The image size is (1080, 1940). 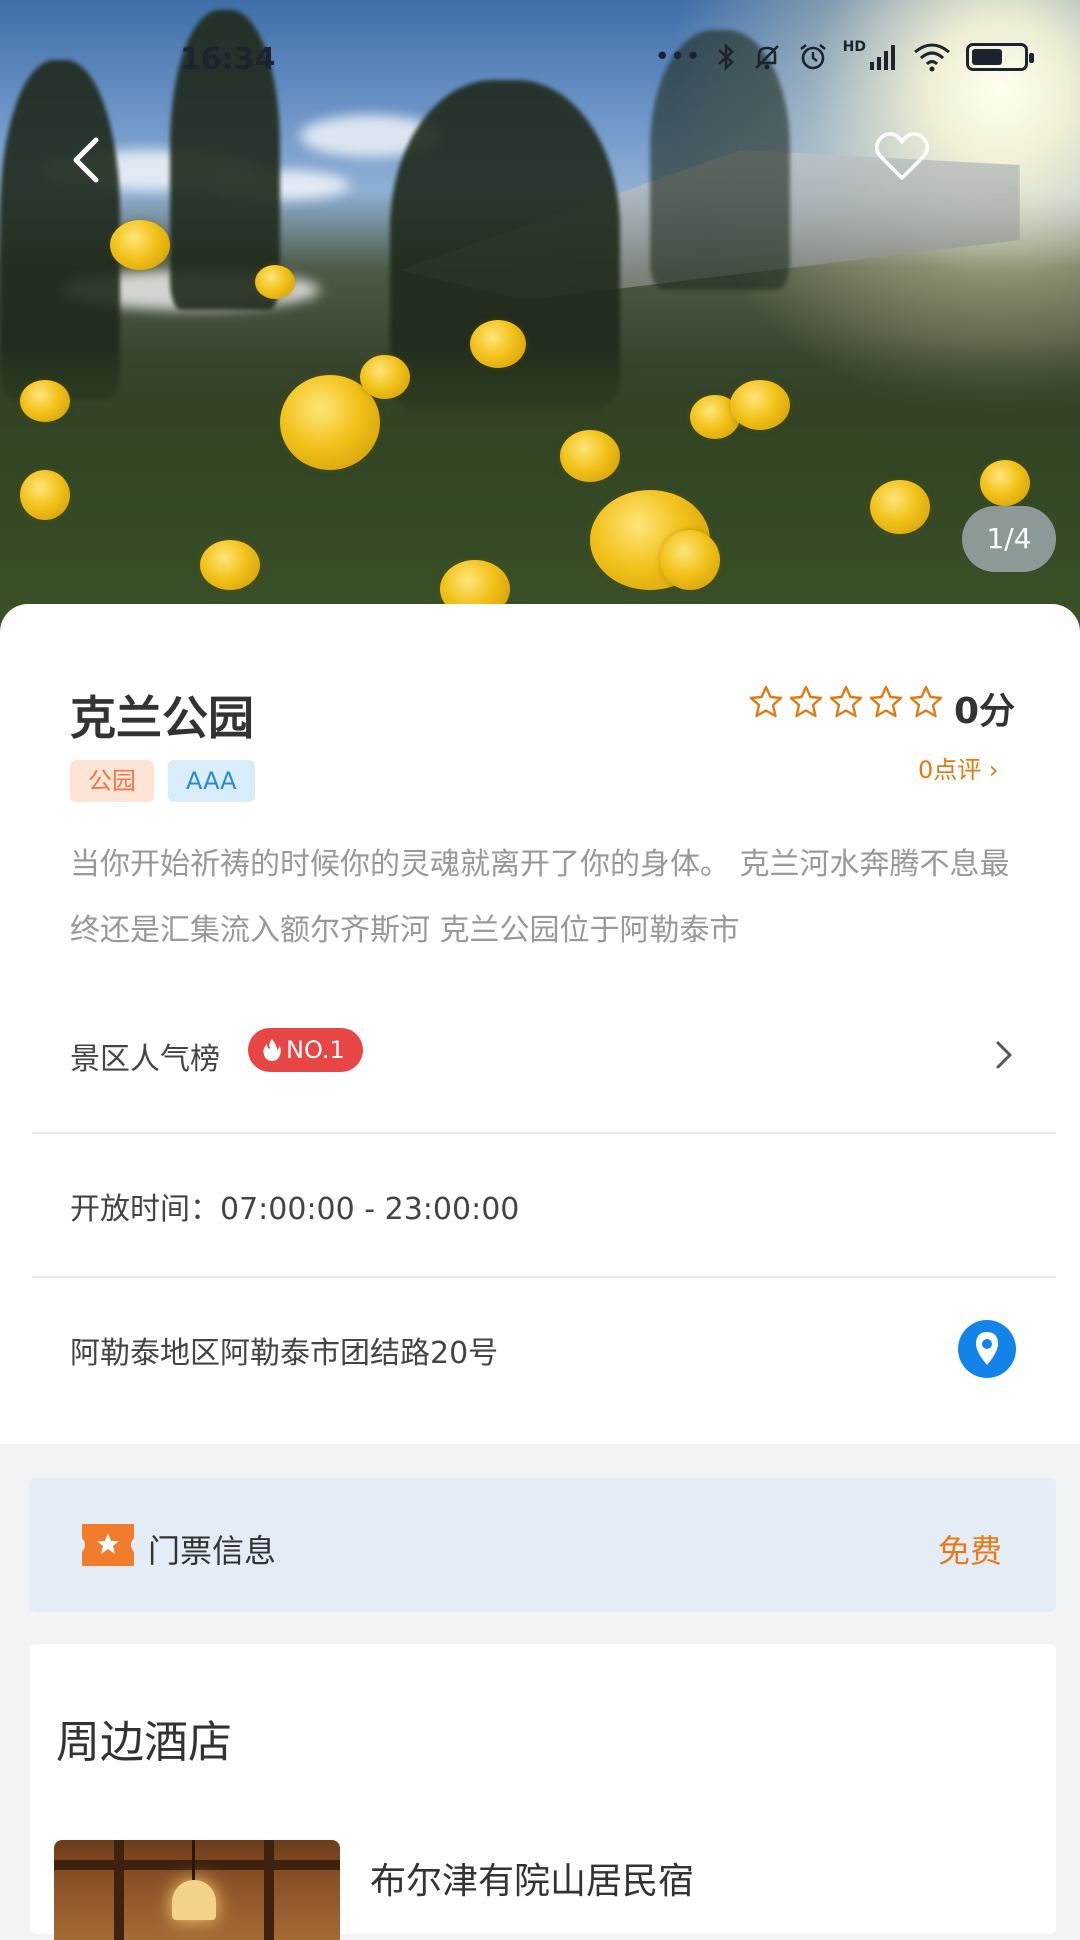 What do you see at coordinates (544, 1214) in the screenshot?
I see `opening-hours-row: 开放时间：07:00:00 - 23:00:00` at bounding box center [544, 1214].